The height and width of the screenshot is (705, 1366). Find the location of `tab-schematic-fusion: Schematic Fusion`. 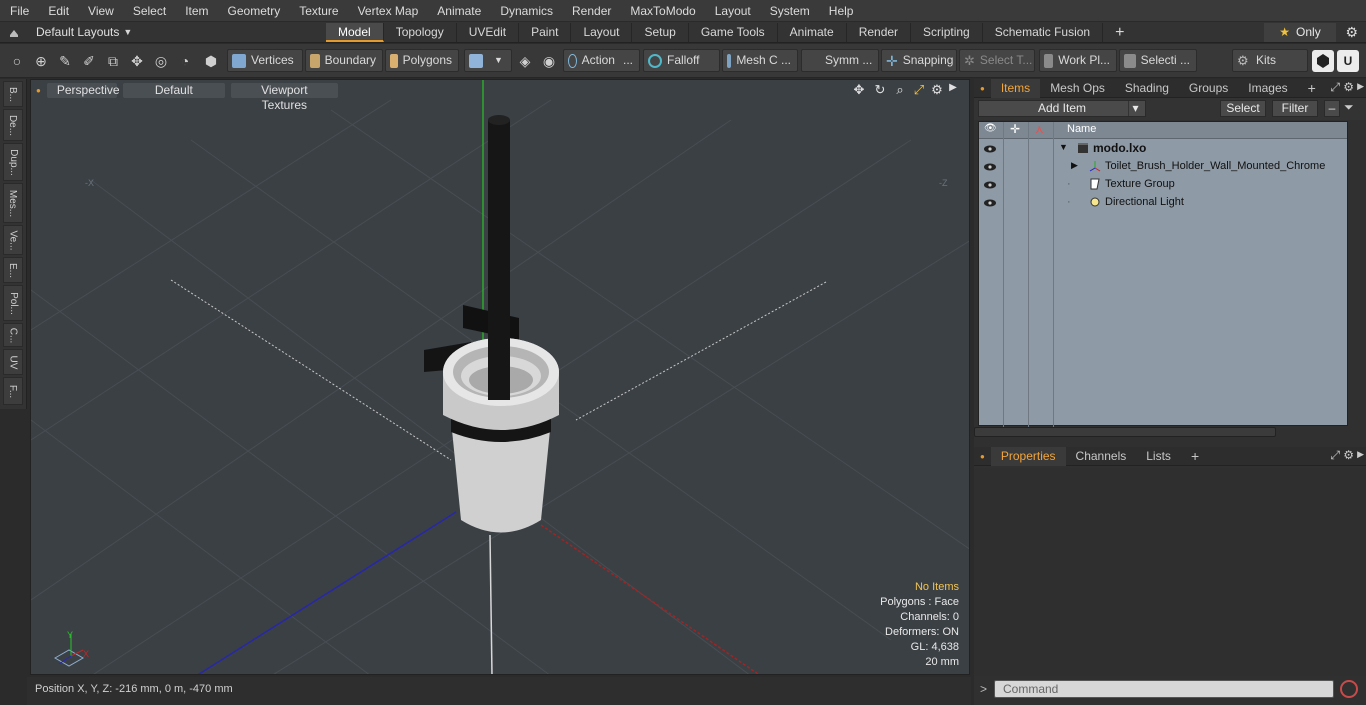

tab-schematic-fusion: Schematic Fusion is located at coordinates (1043, 32).